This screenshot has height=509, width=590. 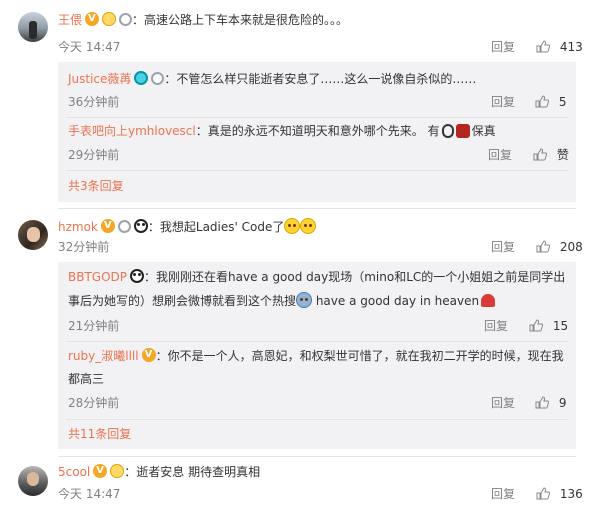 I want to click on like-button: 15, so click(x=548, y=326).